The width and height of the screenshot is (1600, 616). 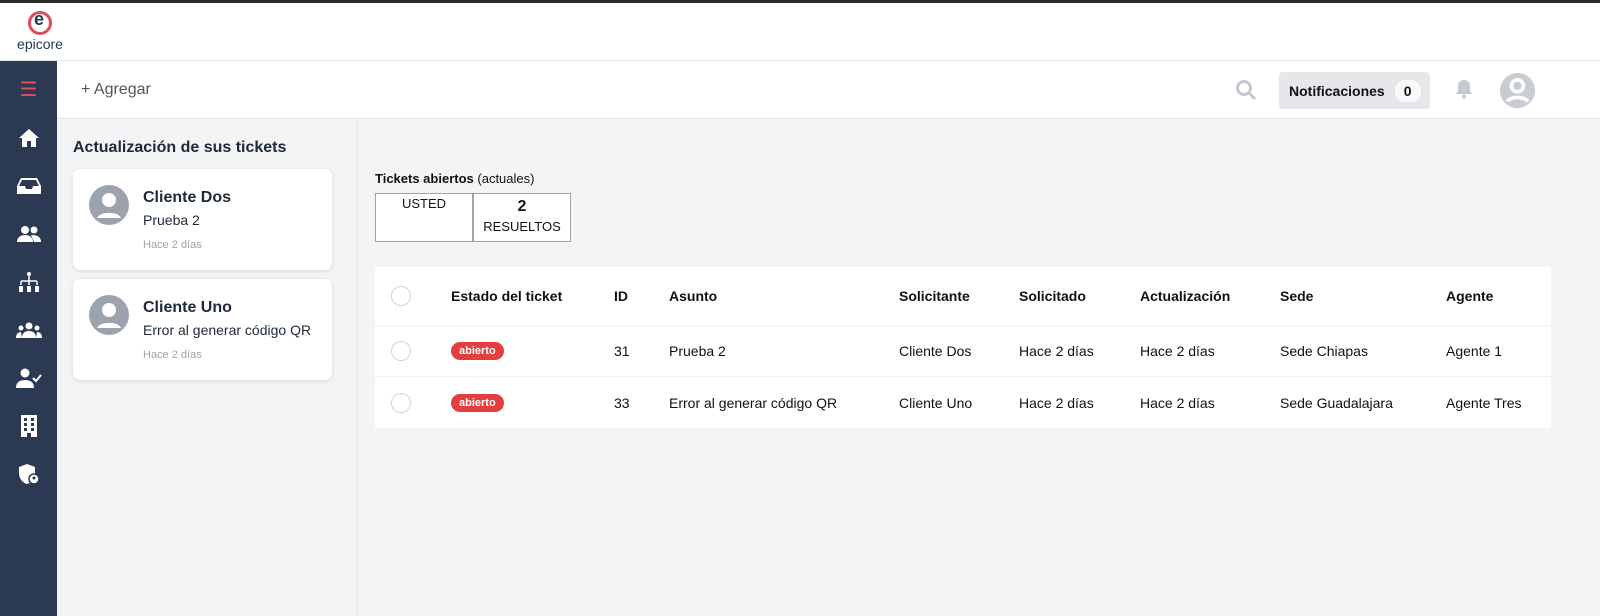 What do you see at coordinates (935, 351) in the screenshot?
I see `cell-solicitante: Cliente Dos` at bounding box center [935, 351].